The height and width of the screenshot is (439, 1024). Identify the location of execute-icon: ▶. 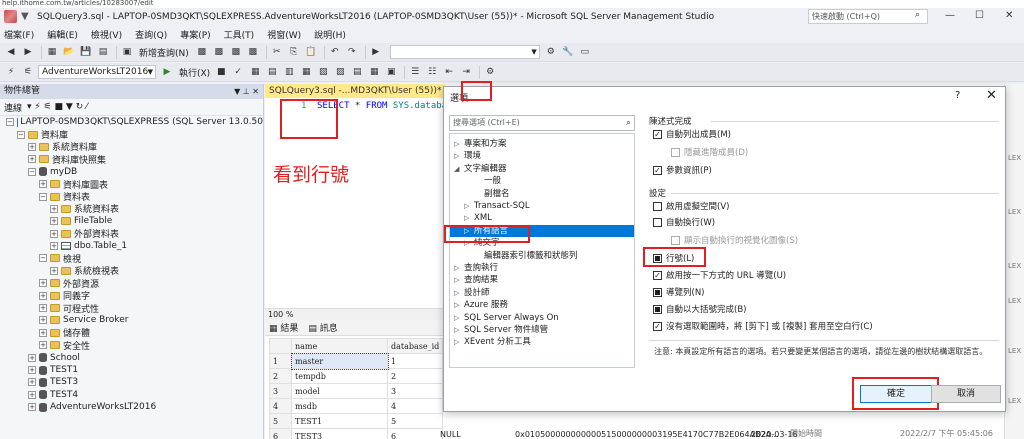
(167, 72).